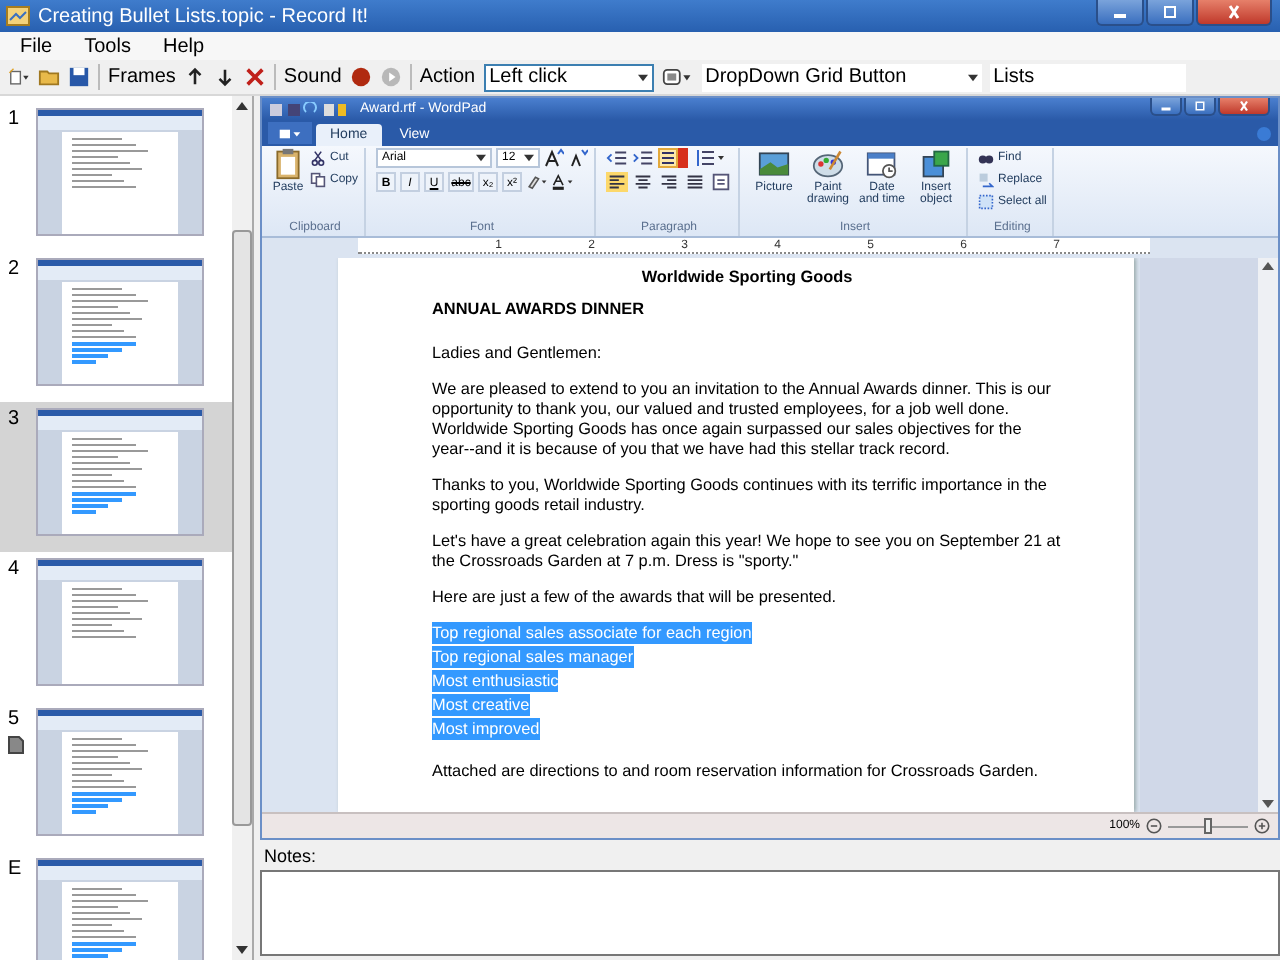  Describe the element at coordinates (568, 77) in the screenshot. I see `action-dropdown: Left click` at that location.